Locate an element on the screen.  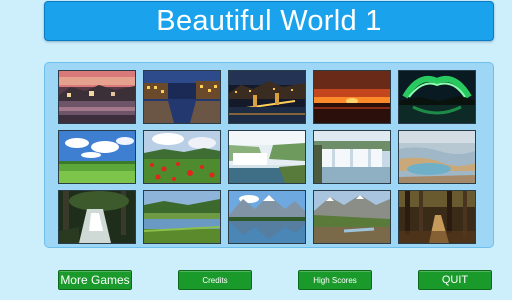
thumbnail-red-sunset-horizon is located at coordinates (352, 97).